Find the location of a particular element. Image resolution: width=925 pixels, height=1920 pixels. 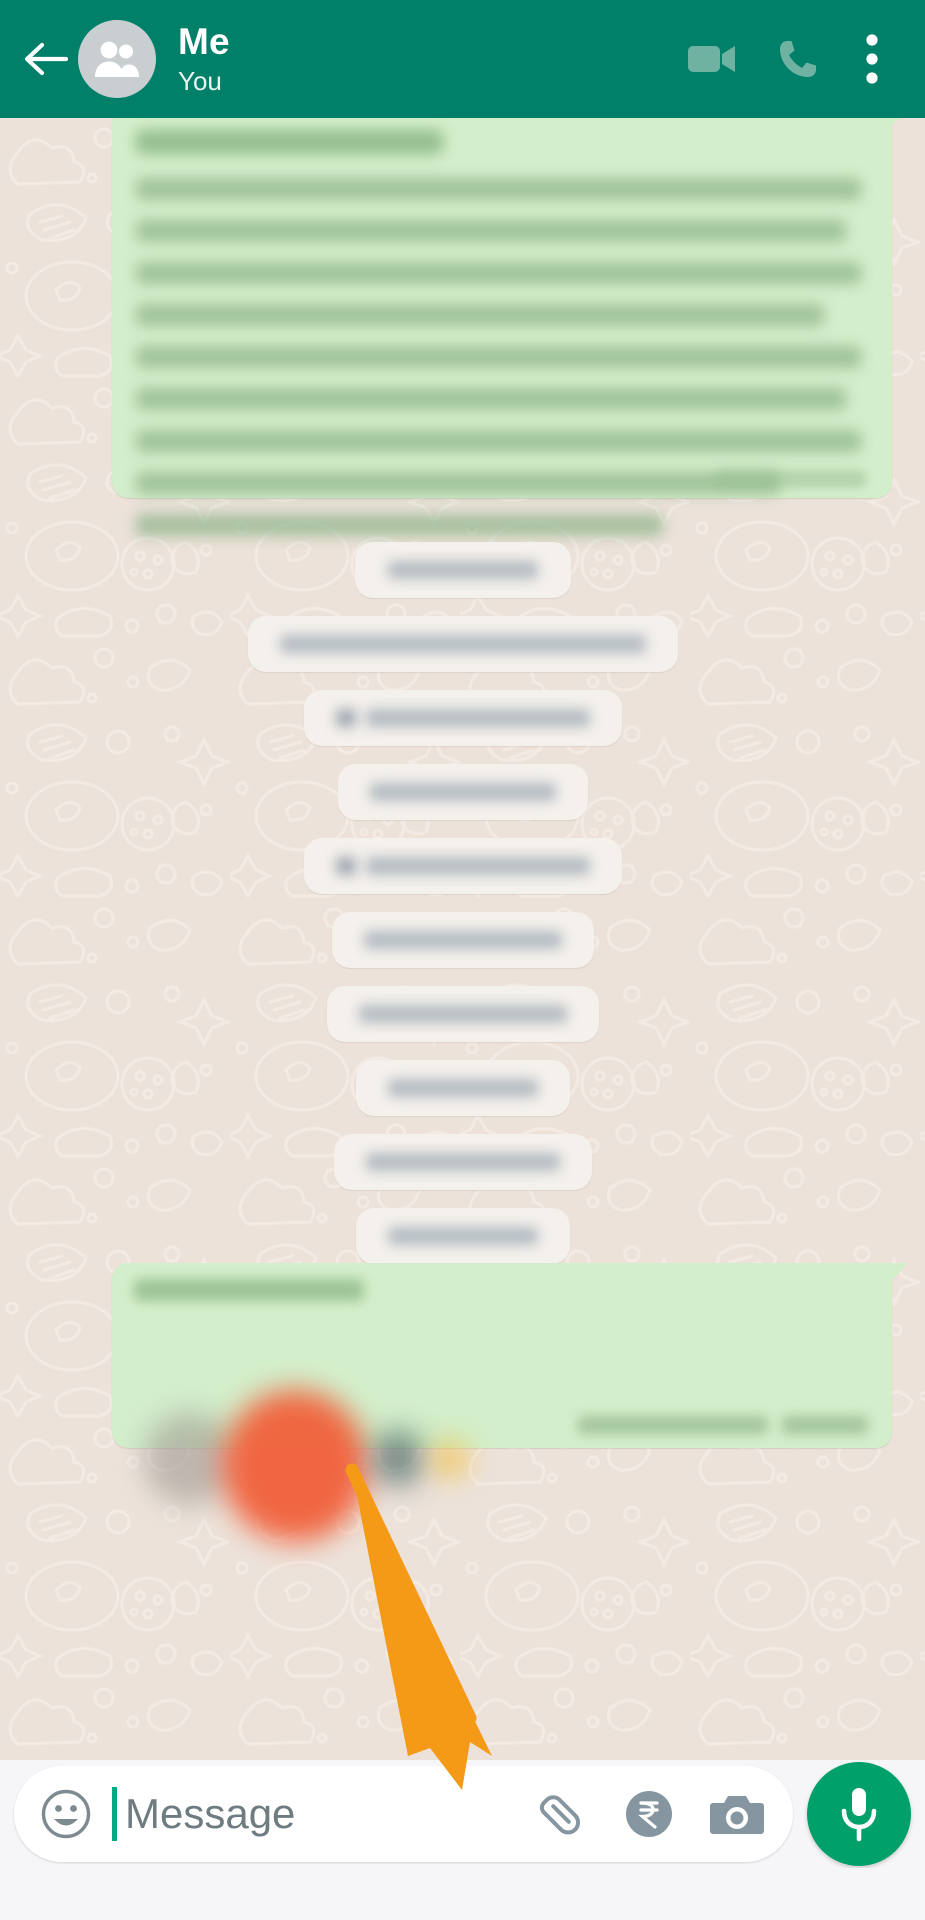

payment-button is located at coordinates (649, 1814).